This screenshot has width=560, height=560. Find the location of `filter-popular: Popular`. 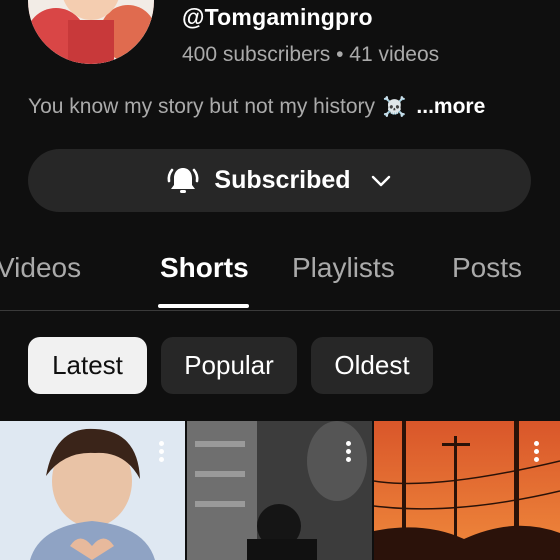

filter-popular: Popular is located at coordinates (229, 365).